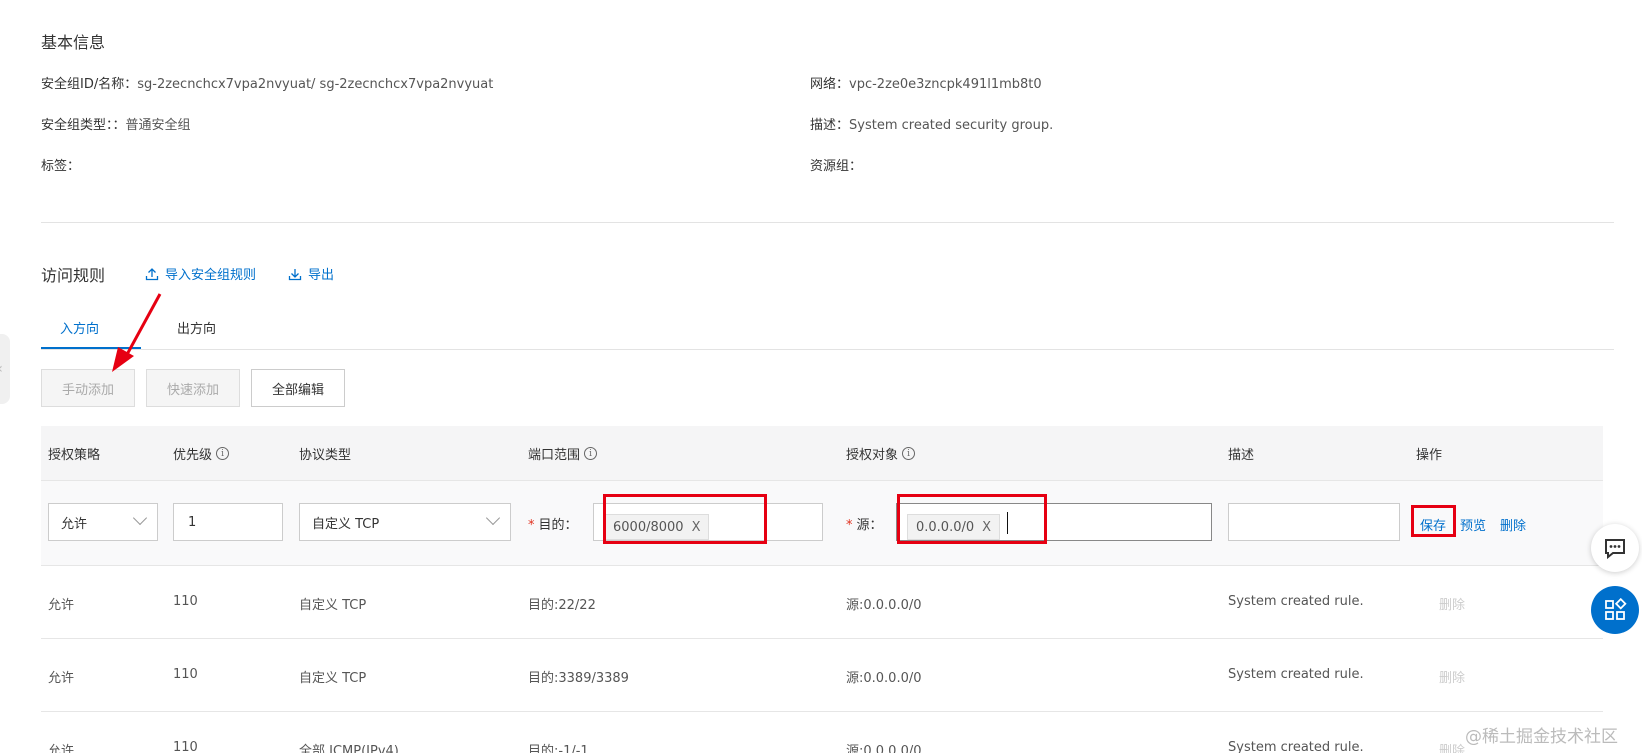 The height and width of the screenshot is (753, 1642). Describe the element at coordinates (685, 519) in the screenshot. I see `port-highlight-box` at that location.